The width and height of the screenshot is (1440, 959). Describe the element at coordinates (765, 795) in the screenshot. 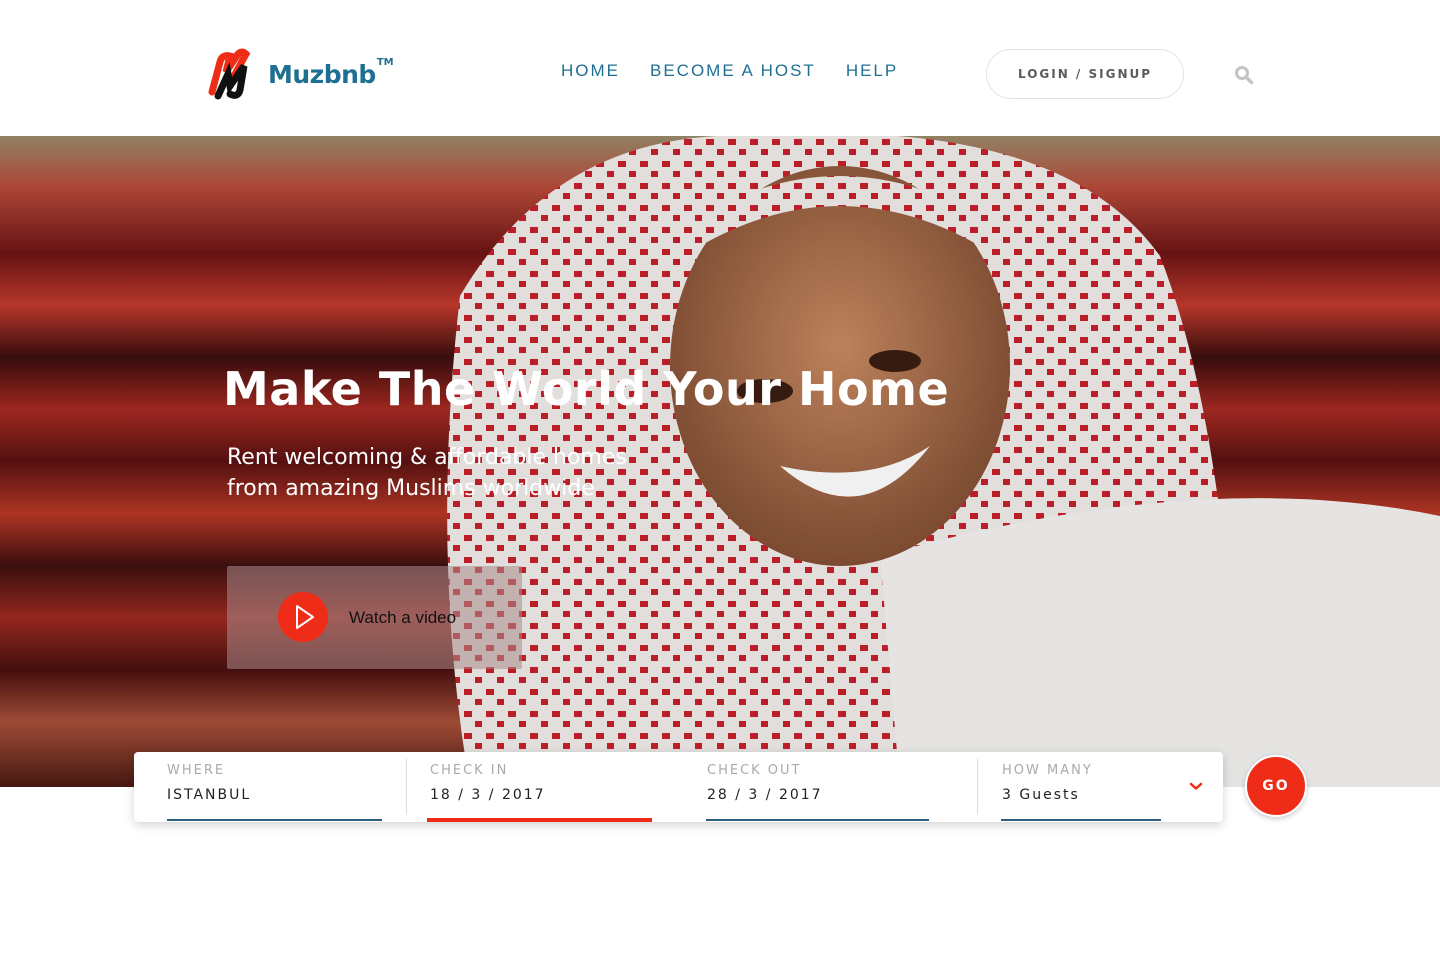

I see `check-out-input: 28 / 3 / 2017` at that location.